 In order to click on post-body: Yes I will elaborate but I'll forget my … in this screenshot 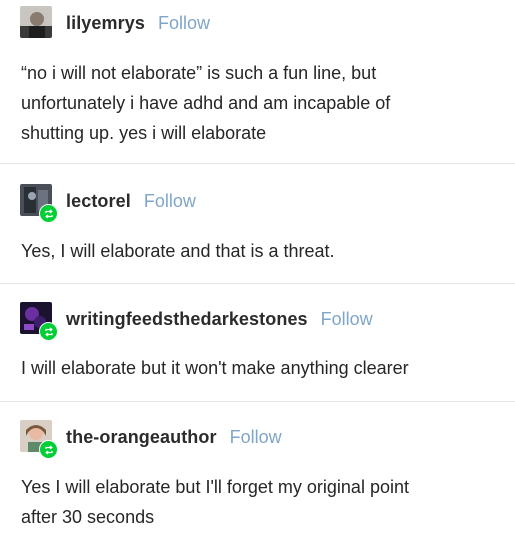, I will do `click(258, 502)`.